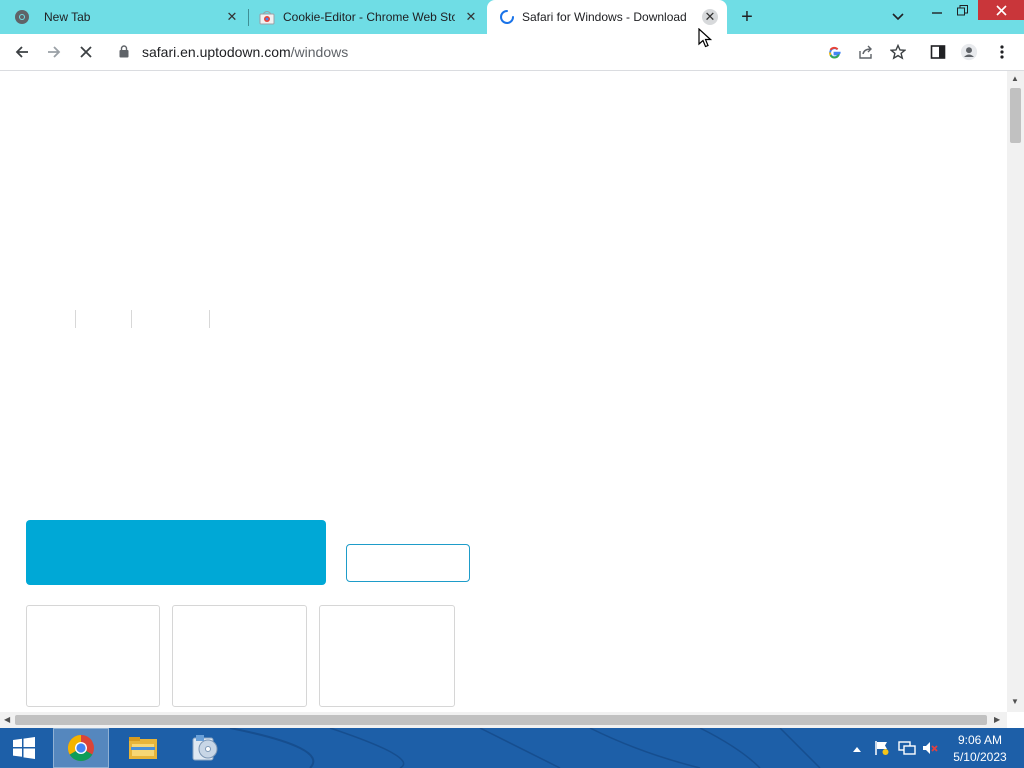 Image resolution: width=1024 pixels, height=768 pixels. I want to click on bookmark-button, so click(898, 52).